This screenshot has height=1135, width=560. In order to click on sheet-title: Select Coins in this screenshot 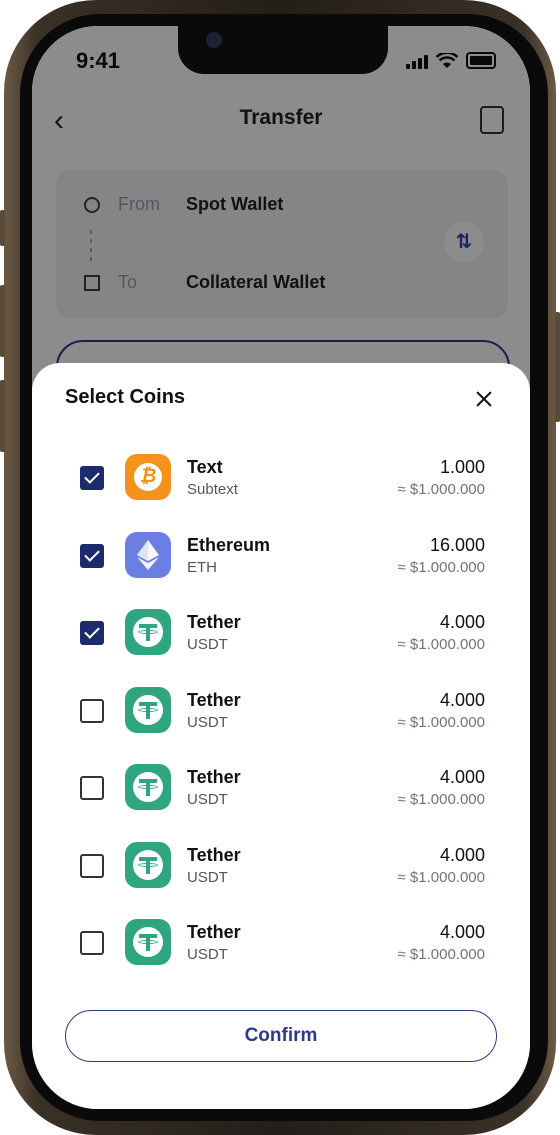, I will do `click(125, 397)`.